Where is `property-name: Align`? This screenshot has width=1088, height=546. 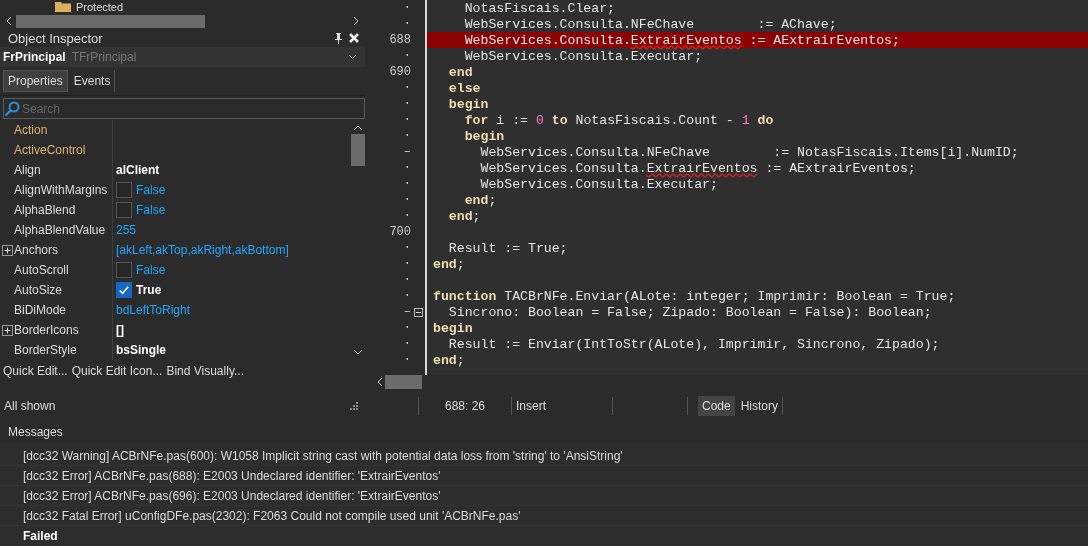 property-name: Align is located at coordinates (27, 170).